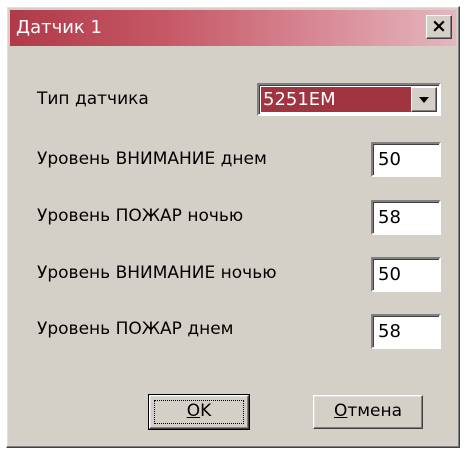  I want to click on close-button: ×, so click(439, 27).